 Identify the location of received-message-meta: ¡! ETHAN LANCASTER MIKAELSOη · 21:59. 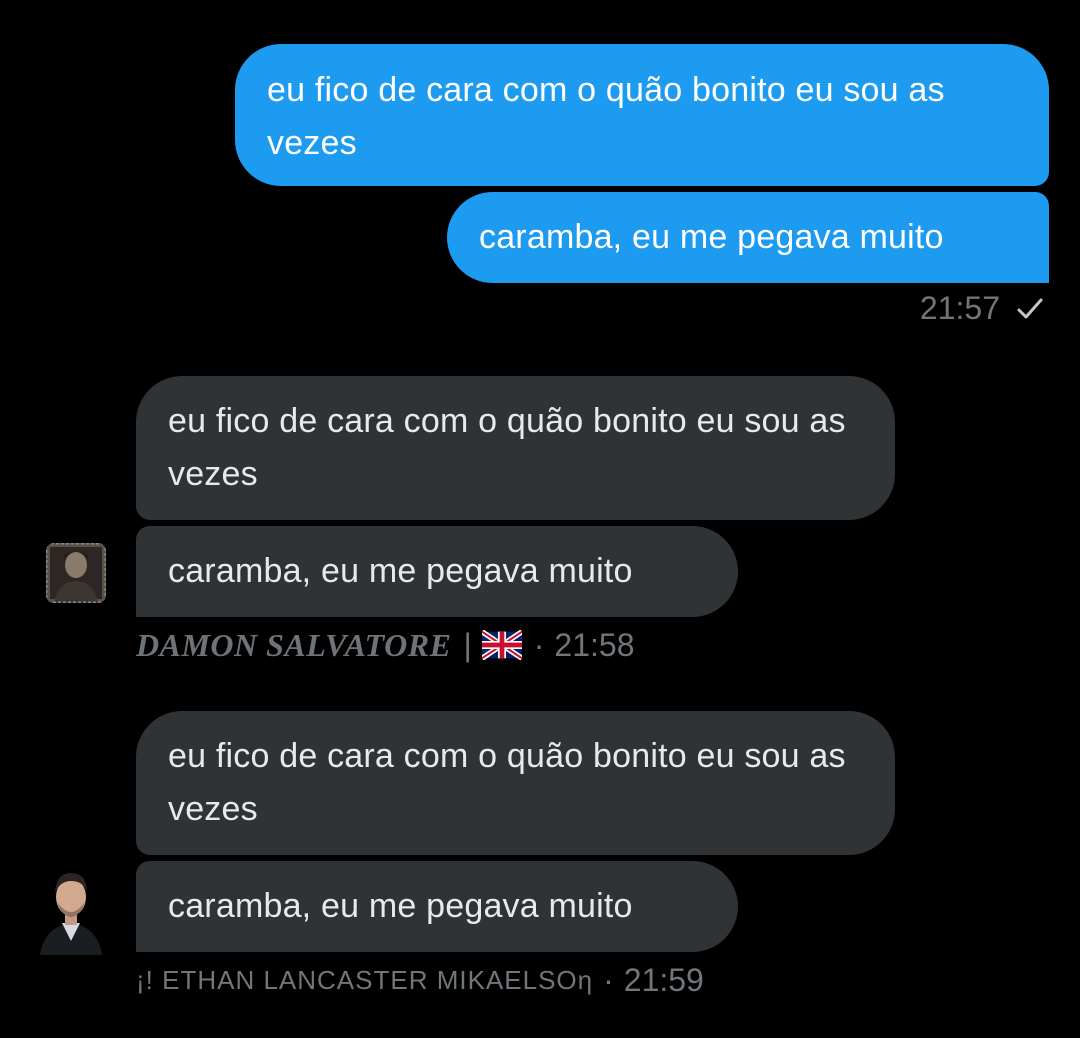
(420, 980).